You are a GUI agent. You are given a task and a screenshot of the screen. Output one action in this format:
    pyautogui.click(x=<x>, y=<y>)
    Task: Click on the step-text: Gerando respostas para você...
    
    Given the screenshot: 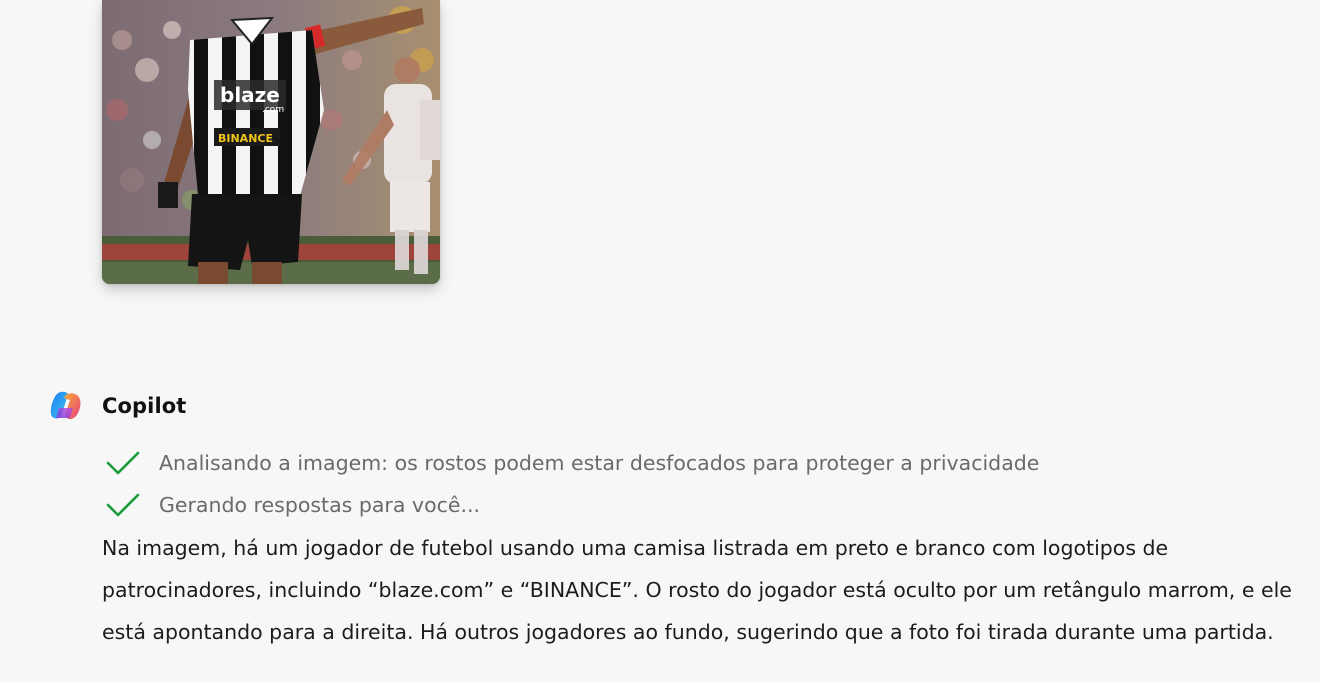 What is the action you would take?
    pyautogui.click(x=320, y=505)
    